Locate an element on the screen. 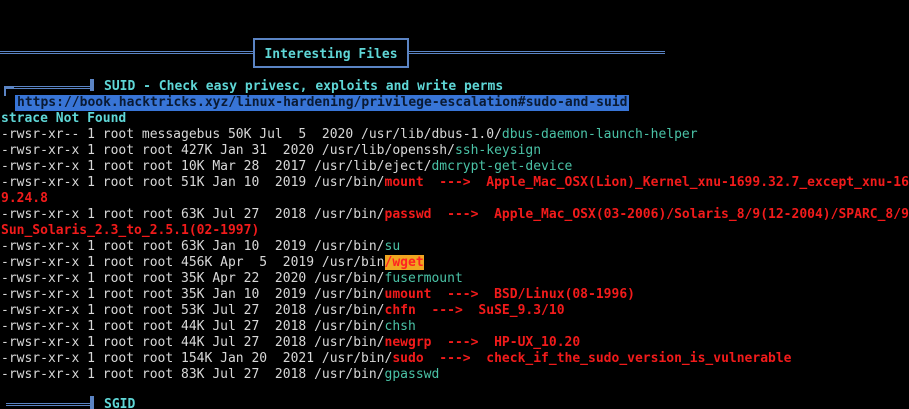 This screenshot has width=909, height=409. section-title: Interesting Files is located at coordinates (331, 54).